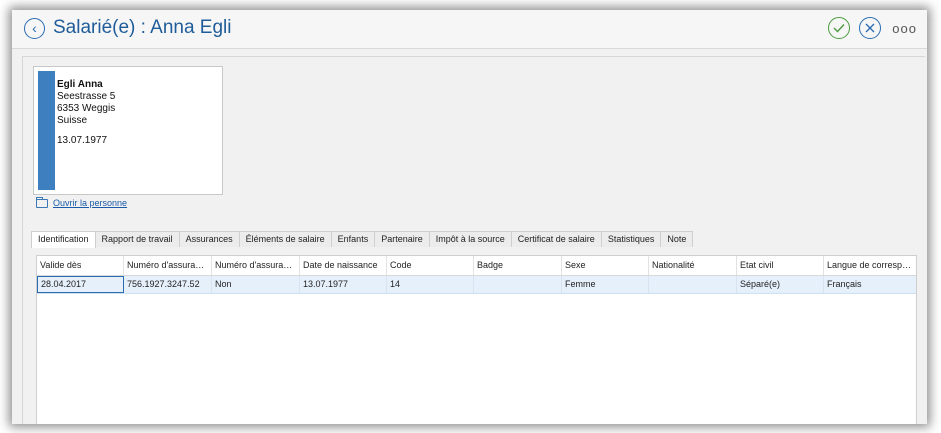 The height and width of the screenshot is (433, 941). What do you see at coordinates (82, 140) in the screenshot?
I see `person-birthdate: 13.07.1977` at bounding box center [82, 140].